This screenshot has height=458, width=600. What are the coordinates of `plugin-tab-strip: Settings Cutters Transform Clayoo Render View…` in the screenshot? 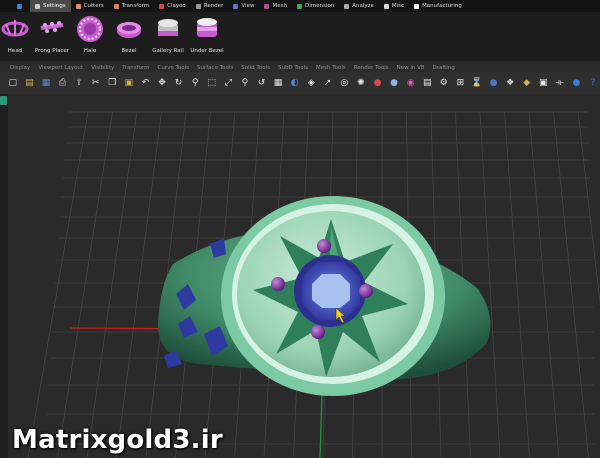 It's located at (300, 6).